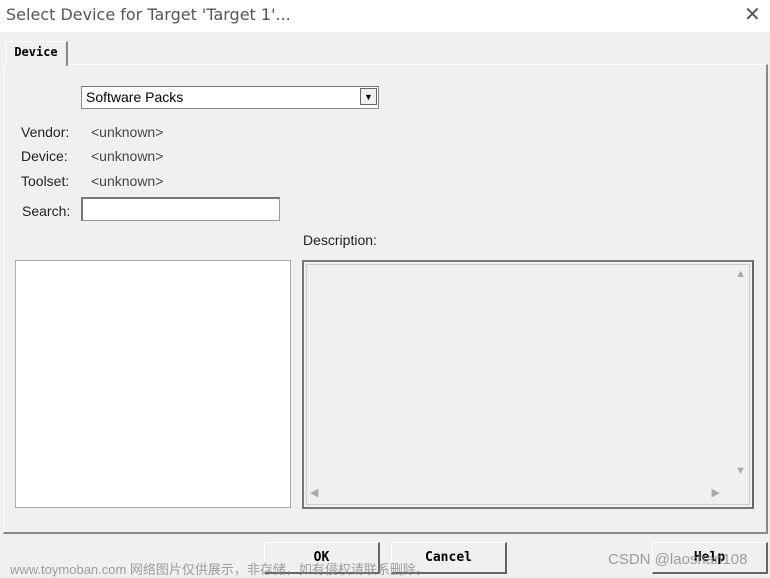 This screenshot has height=578, width=770. What do you see at coordinates (230, 97) in the screenshot?
I see `source-dropdown: Software Packs ▼` at bounding box center [230, 97].